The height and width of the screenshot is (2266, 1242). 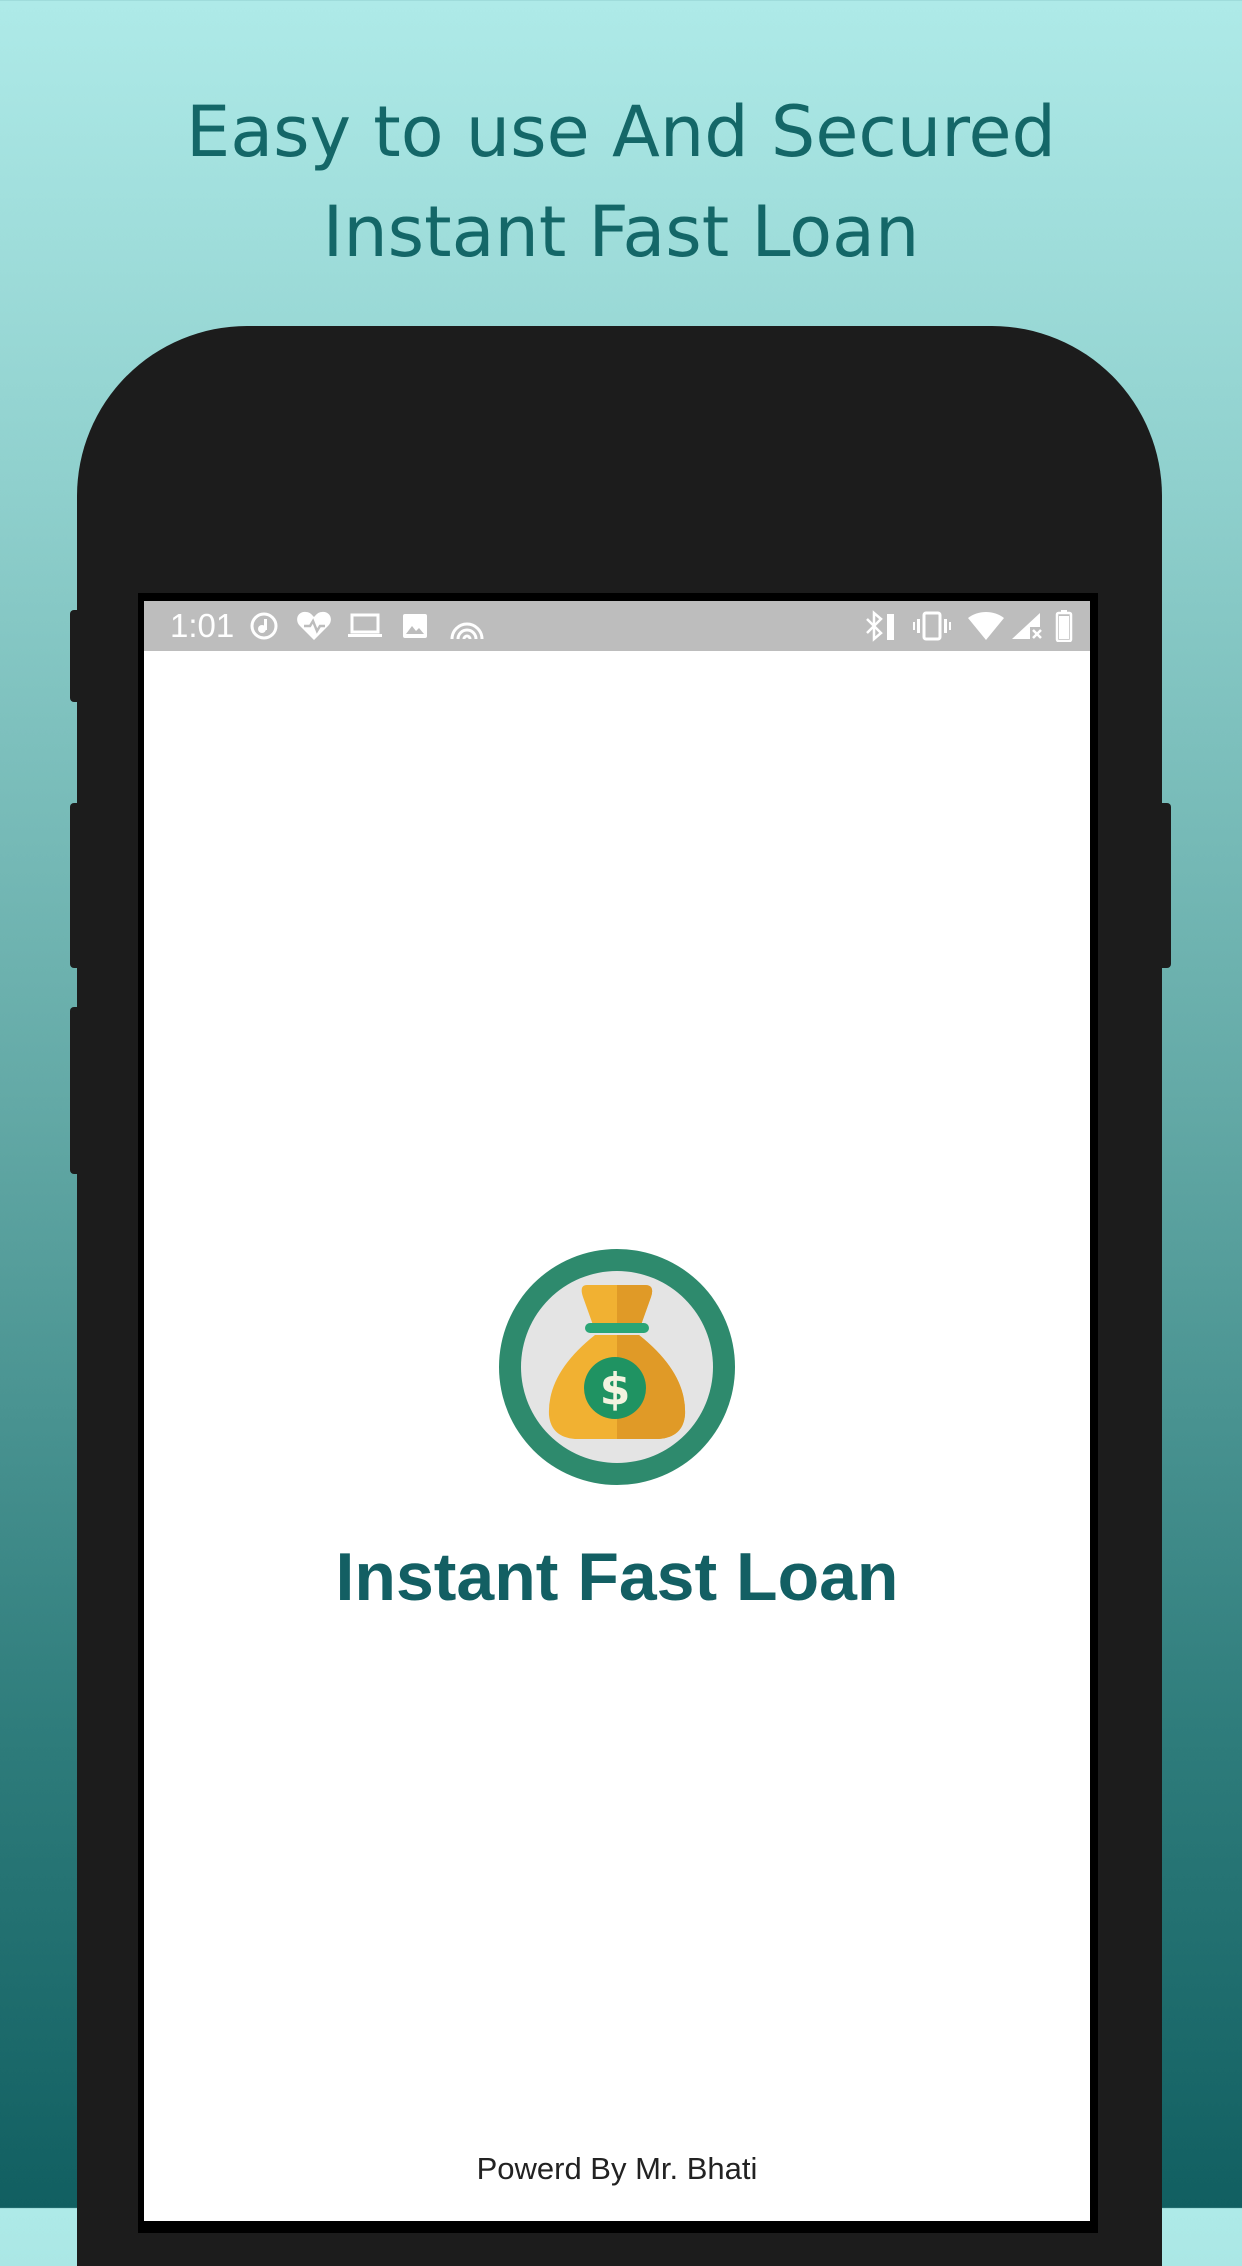 I want to click on status-bar: 1:01, so click(x=617, y=626).